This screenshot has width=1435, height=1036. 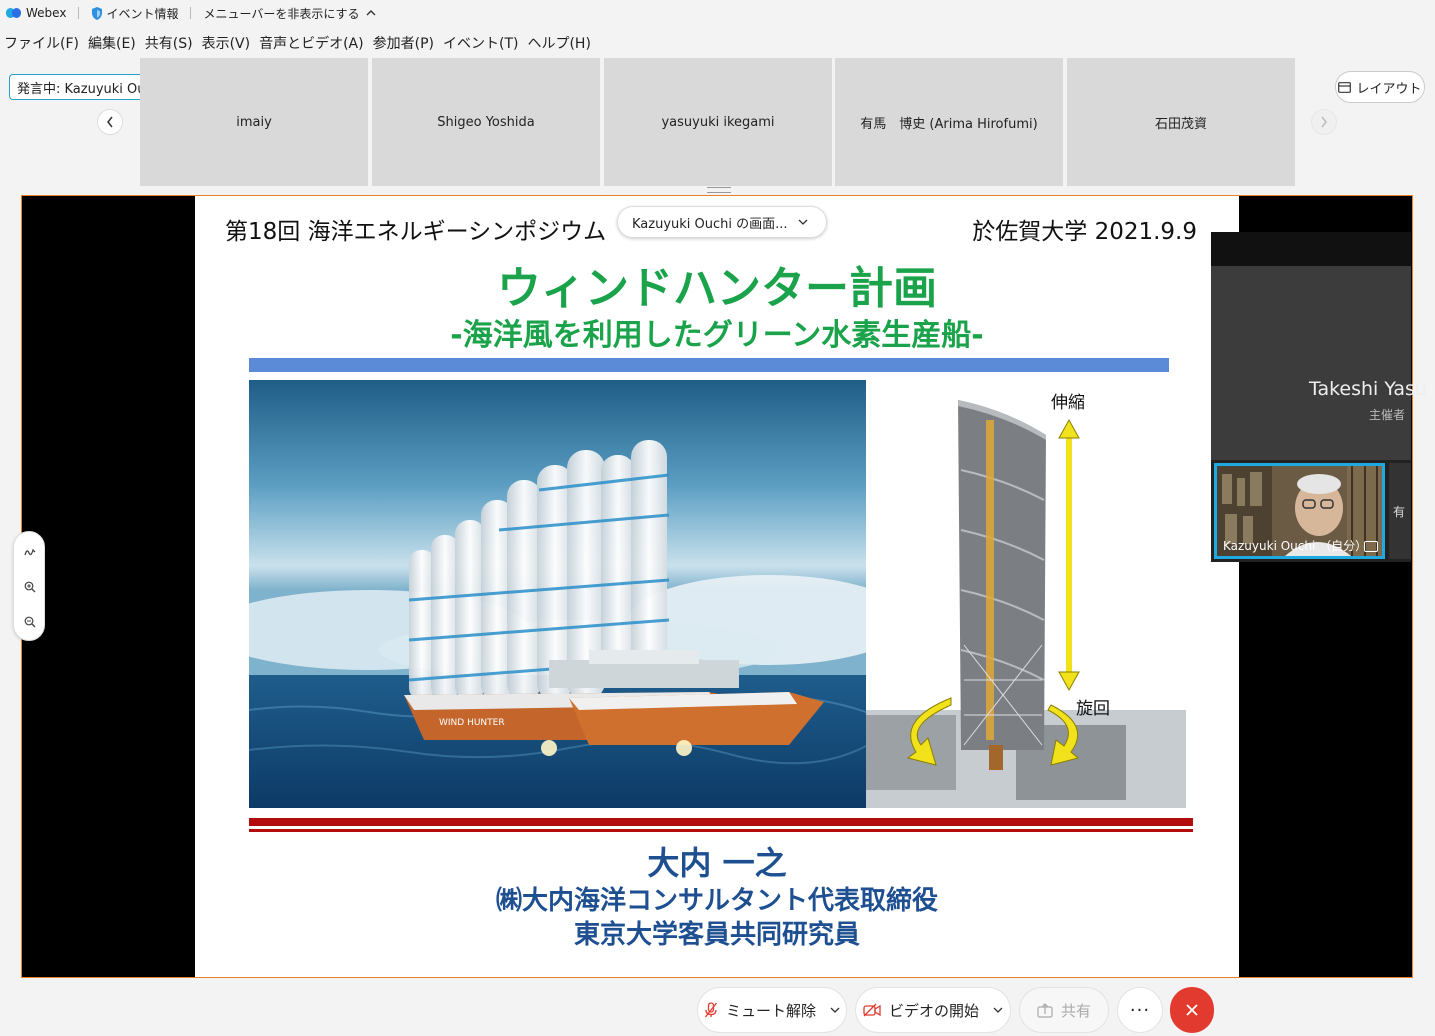 I want to click on chevron-left-icon, so click(x=110, y=122).